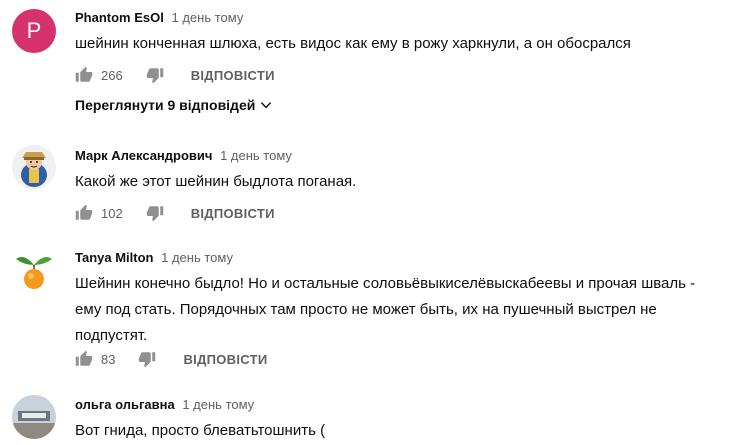  Describe the element at coordinates (165, 105) in the screenshot. I see `view-replies-label: Переглянути 9 відповідей` at that location.